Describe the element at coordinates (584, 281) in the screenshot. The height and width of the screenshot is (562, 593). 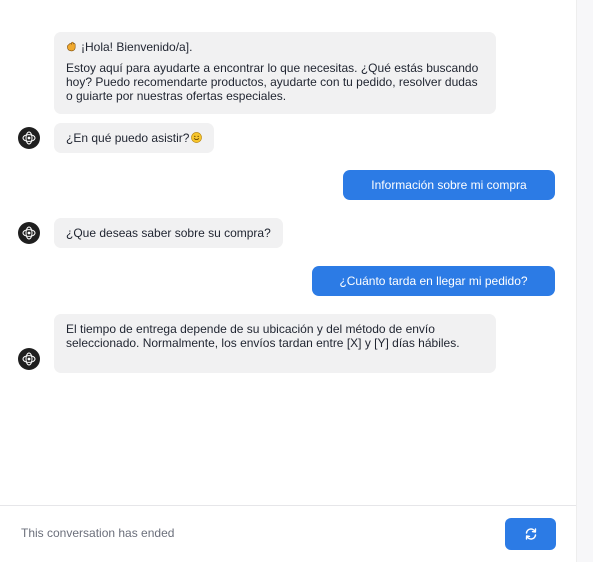
I see `right-edge-panel` at that location.